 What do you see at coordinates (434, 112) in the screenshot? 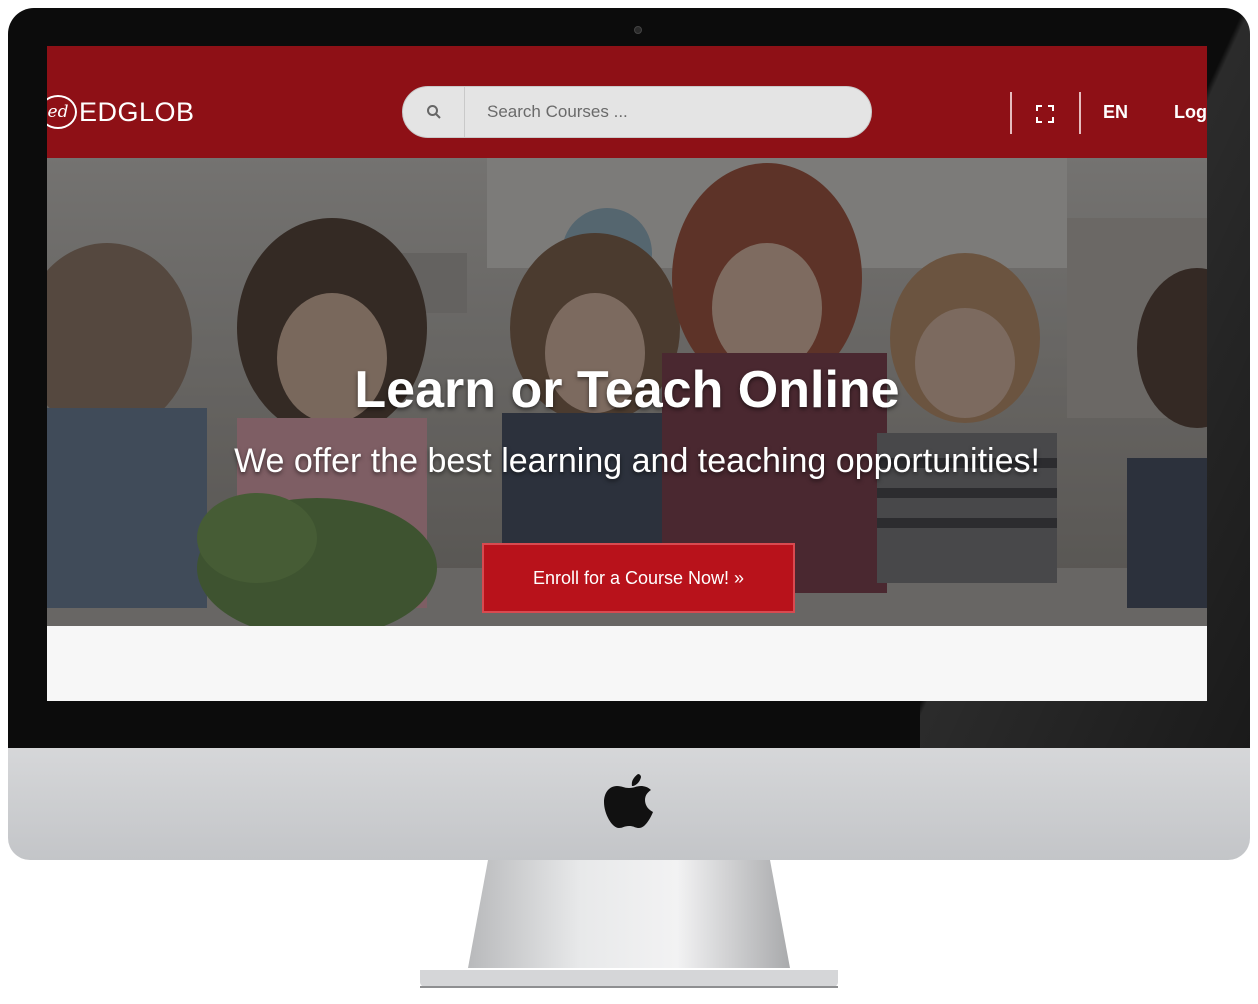
I see `search-icon` at bounding box center [434, 112].